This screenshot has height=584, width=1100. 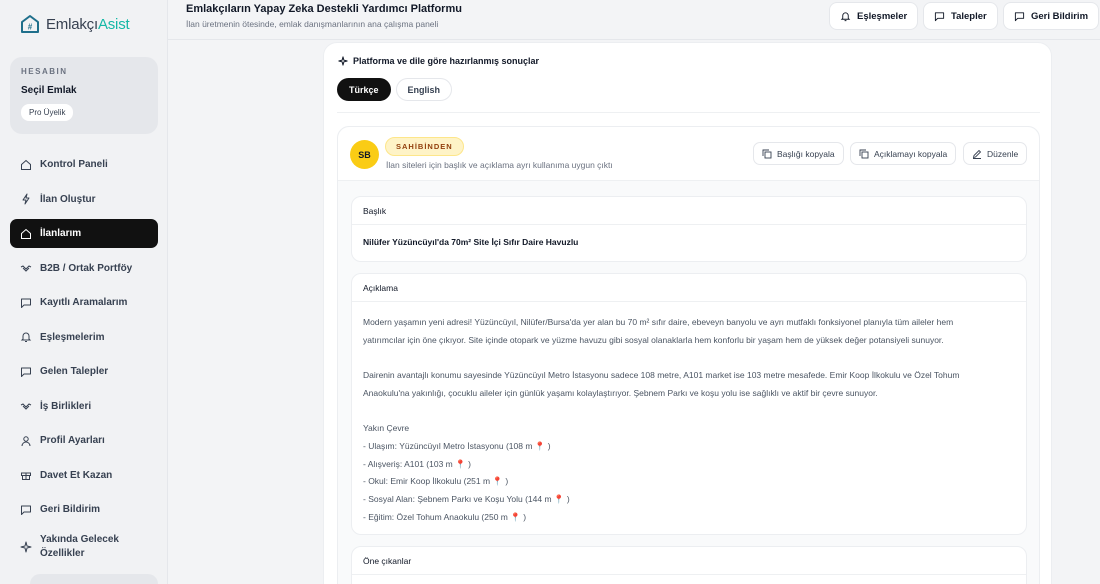 What do you see at coordinates (72, 440) in the screenshot?
I see `sidebar-item-label: Profil Ayarları` at bounding box center [72, 440].